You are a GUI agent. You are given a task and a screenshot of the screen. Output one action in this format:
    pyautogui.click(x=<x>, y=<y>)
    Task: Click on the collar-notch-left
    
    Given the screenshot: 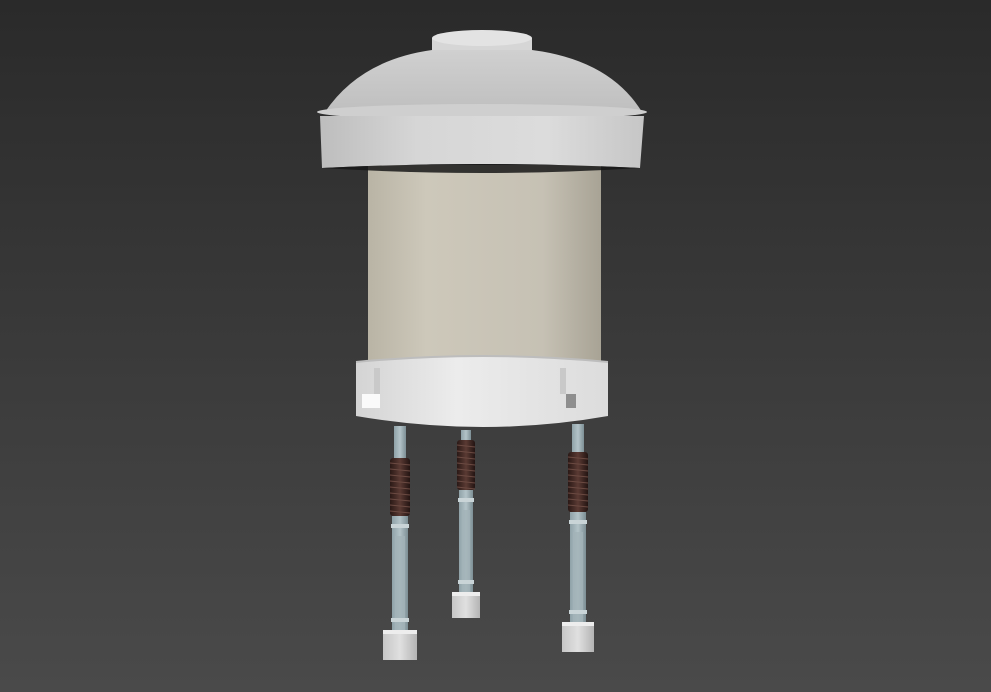 What is the action you would take?
    pyautogui.click(x=371, y=401)
    